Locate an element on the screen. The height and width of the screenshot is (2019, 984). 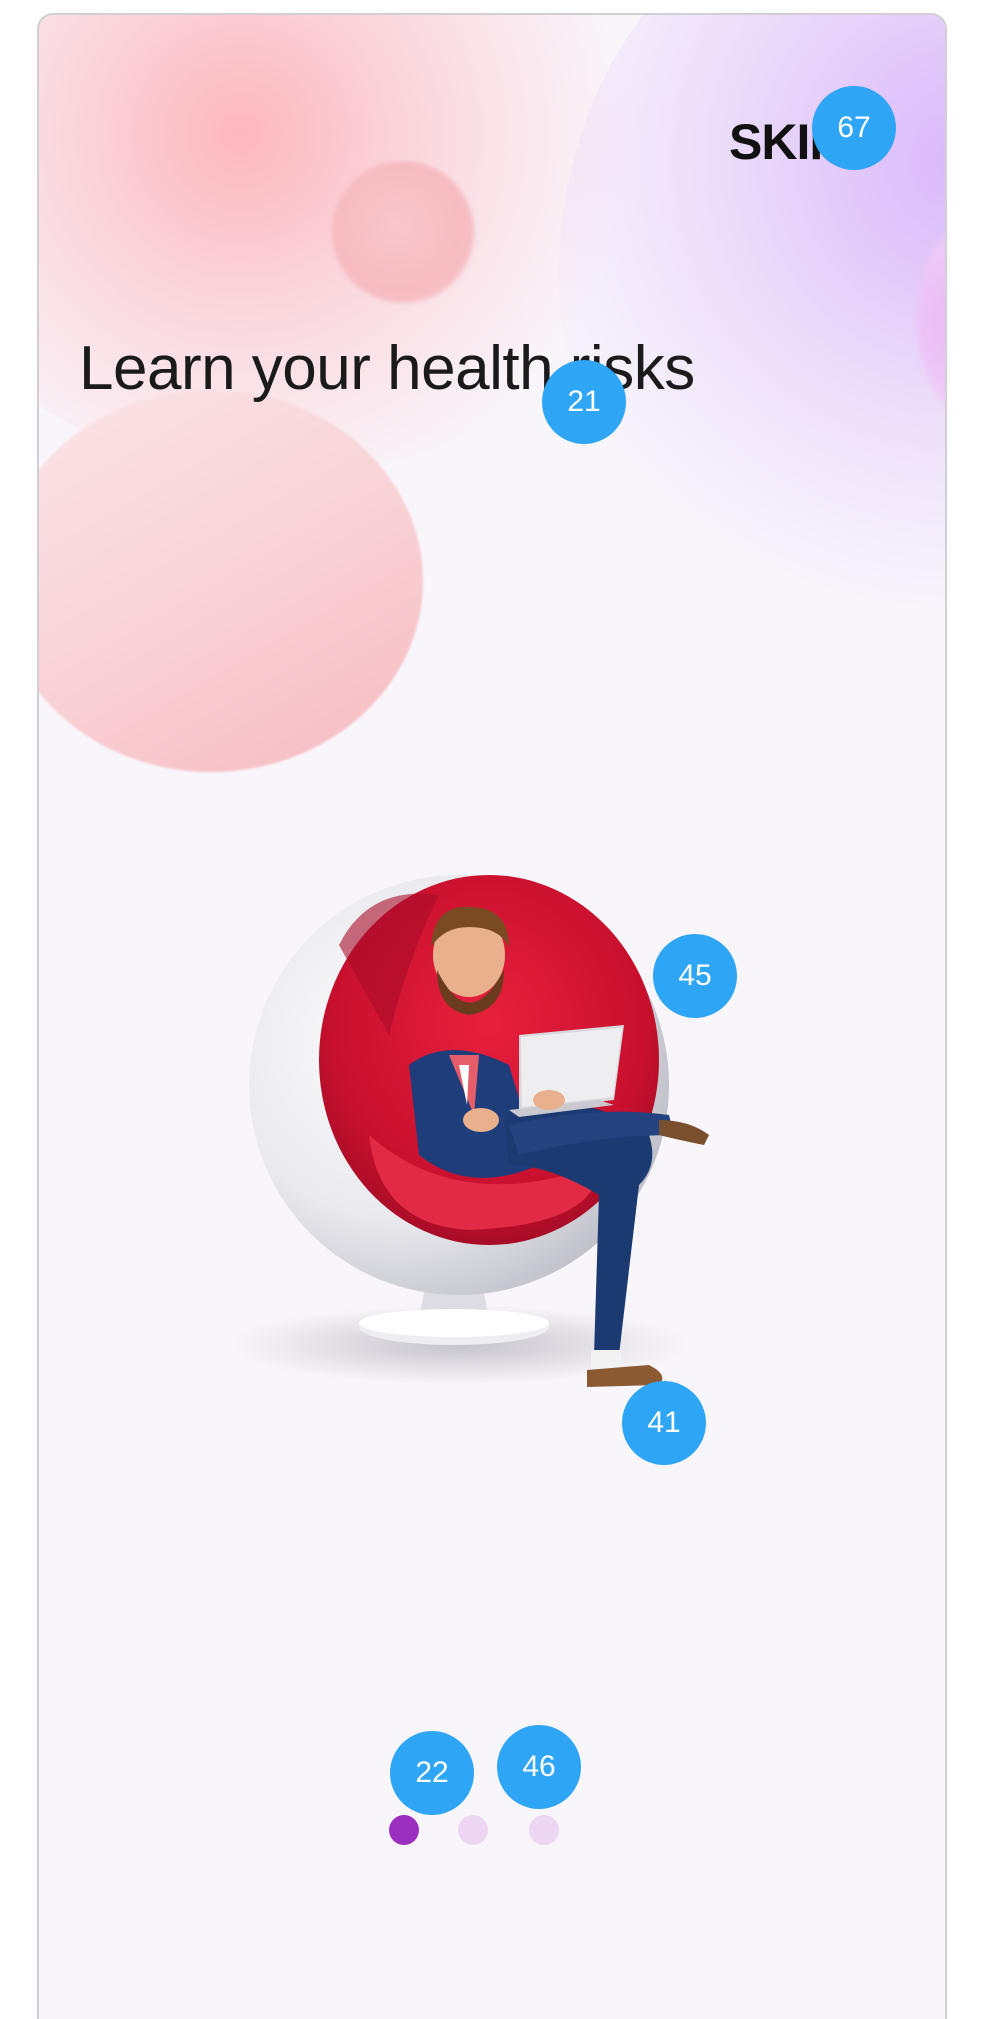
man-in-egg-chair-illustration is located at coordinates (469, 1131).